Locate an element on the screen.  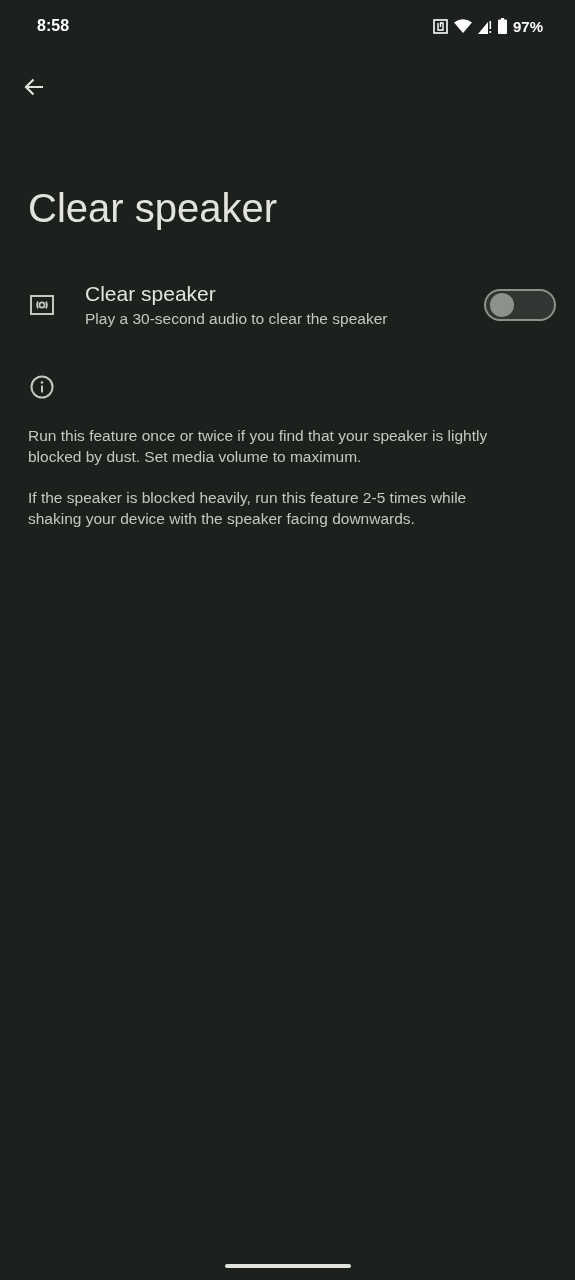
page-title: Clear speaker is located at coordinates (153, 208).